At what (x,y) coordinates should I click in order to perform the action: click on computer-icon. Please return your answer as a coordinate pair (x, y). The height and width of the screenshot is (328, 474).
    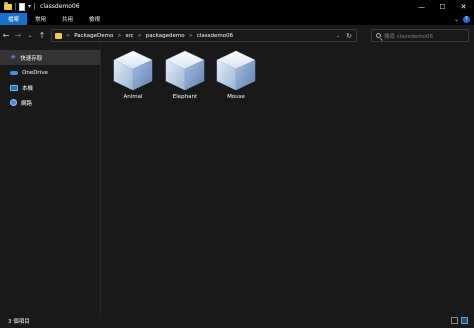
    Looking at the image, I should click on (14, 87).